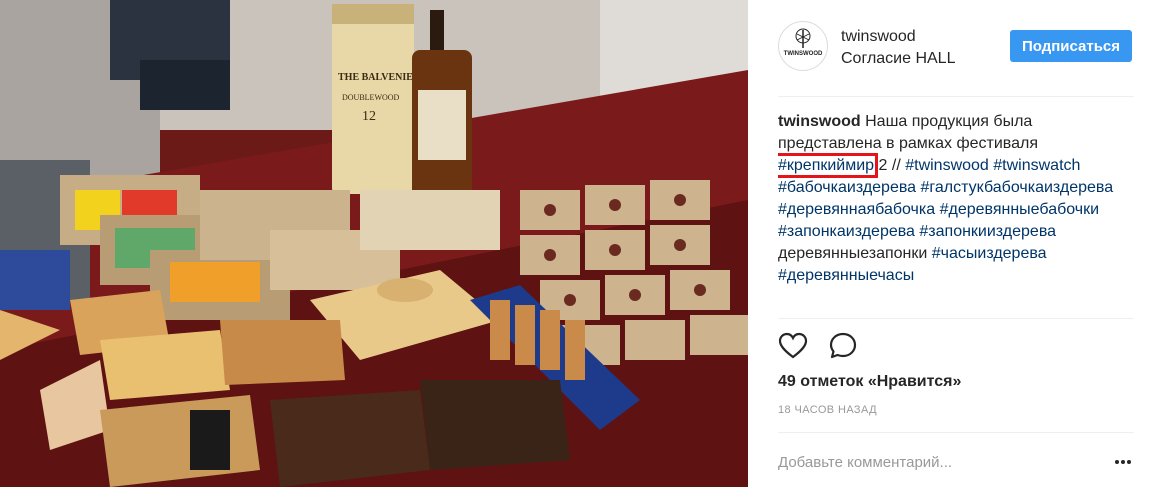  What do you see at coordinates (878, 37) in the screenshot?
I see `post-username: twinswood` at bounding box center [878, 37].